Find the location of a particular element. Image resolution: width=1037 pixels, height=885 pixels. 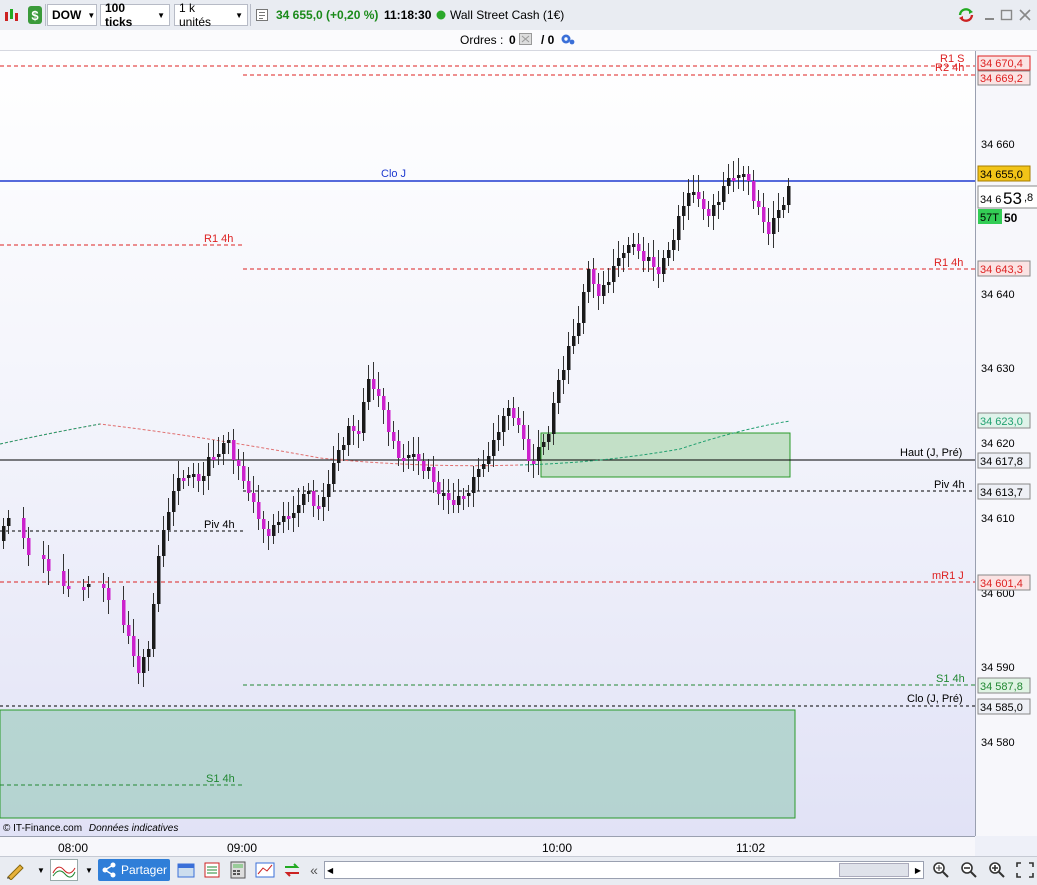

mr1-j-label: mR1 J is located at coordinates (948, 576).